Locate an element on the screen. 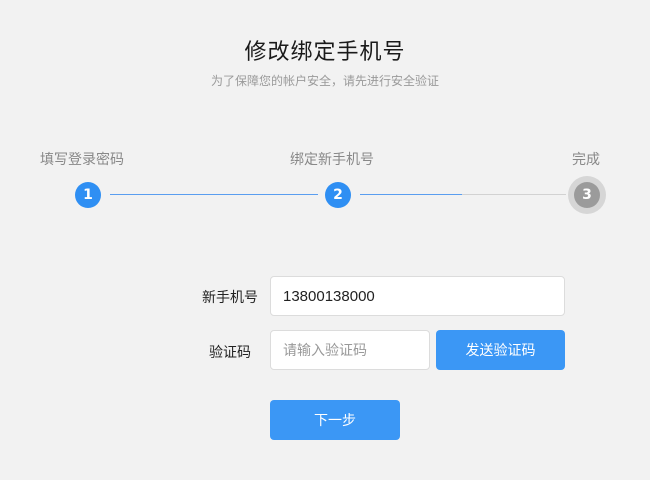 Image resolution: width=650 pixels, height=480 pixels. step-1-badge: 1 is located at coordinates (88, 195).